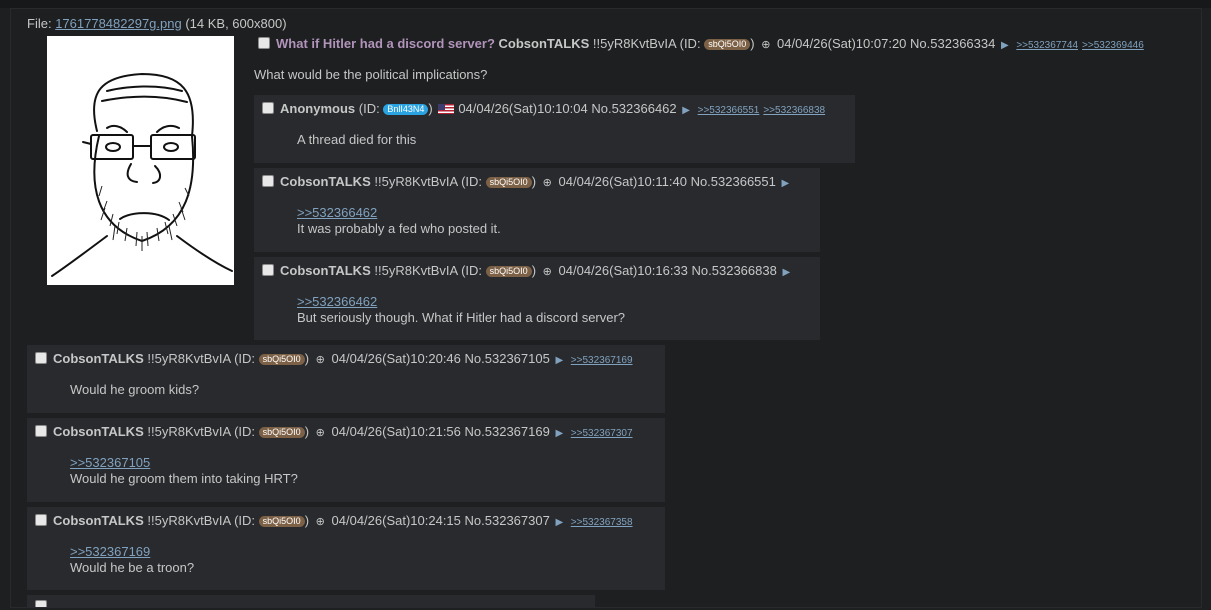  What do you see at coordinates (507, 520) in the screenshot?
I see `reply-post-number: No.532367307` at bounding box center [507, 520].